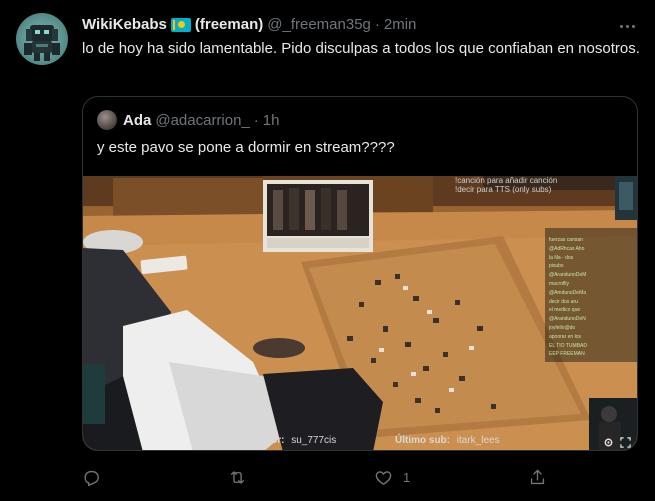  Describe the element at coordinates (383, 477) in the screenshot. I see `like-icon` at that location.